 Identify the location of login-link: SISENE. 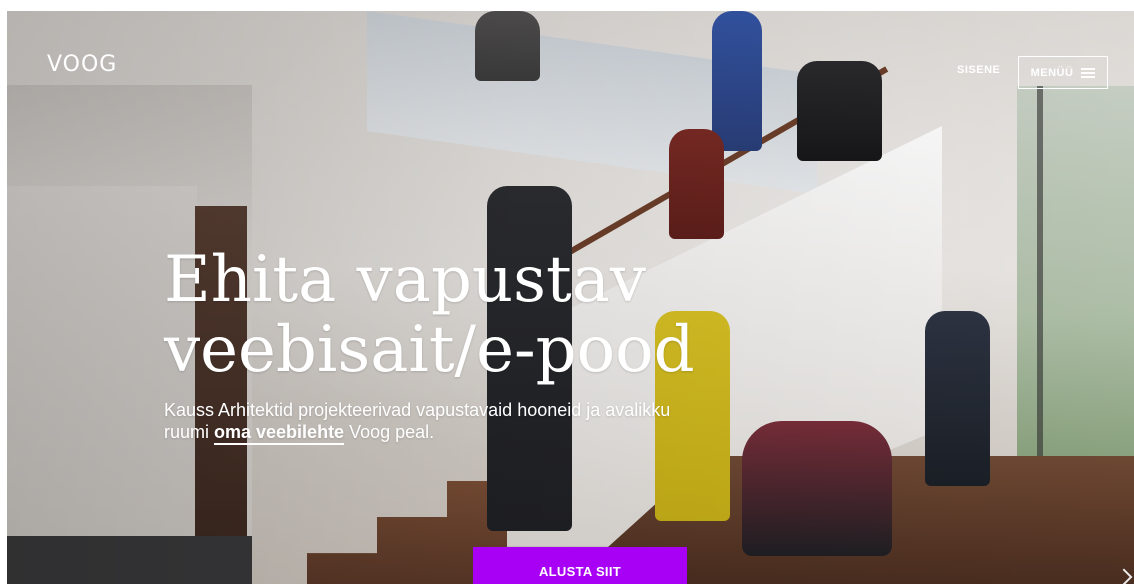
(978, 70).